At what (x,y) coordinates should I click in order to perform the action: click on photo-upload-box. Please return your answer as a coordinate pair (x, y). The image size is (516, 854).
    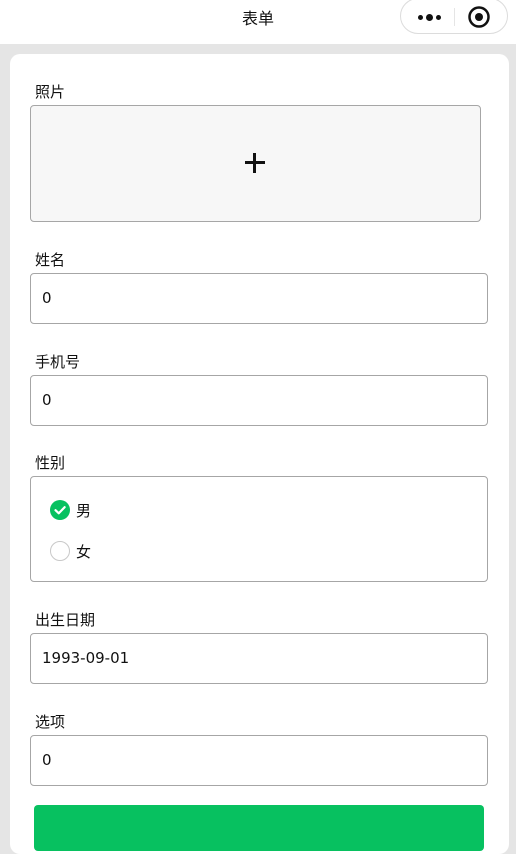
    Looking at the image, I should click on (255, 163).